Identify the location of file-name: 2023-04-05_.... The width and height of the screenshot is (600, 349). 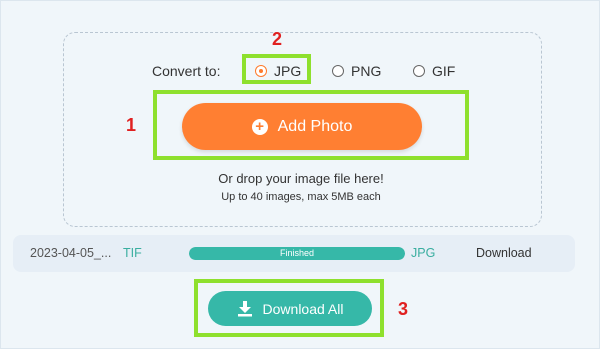
(71, 253).